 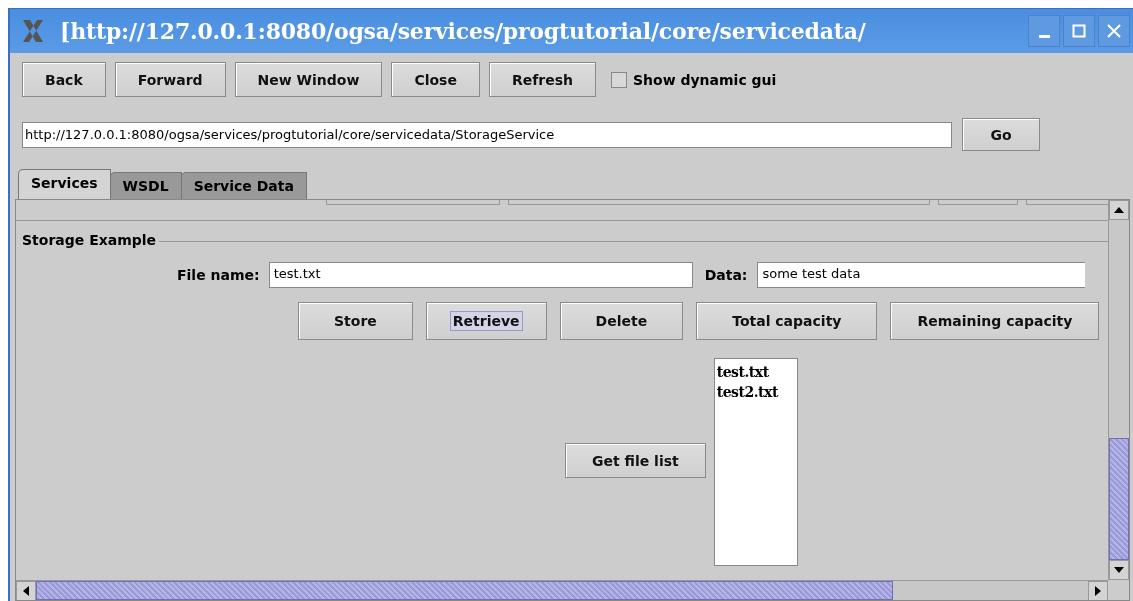 I want to click on scroll-down-icon, so click(x=1119, y=570).